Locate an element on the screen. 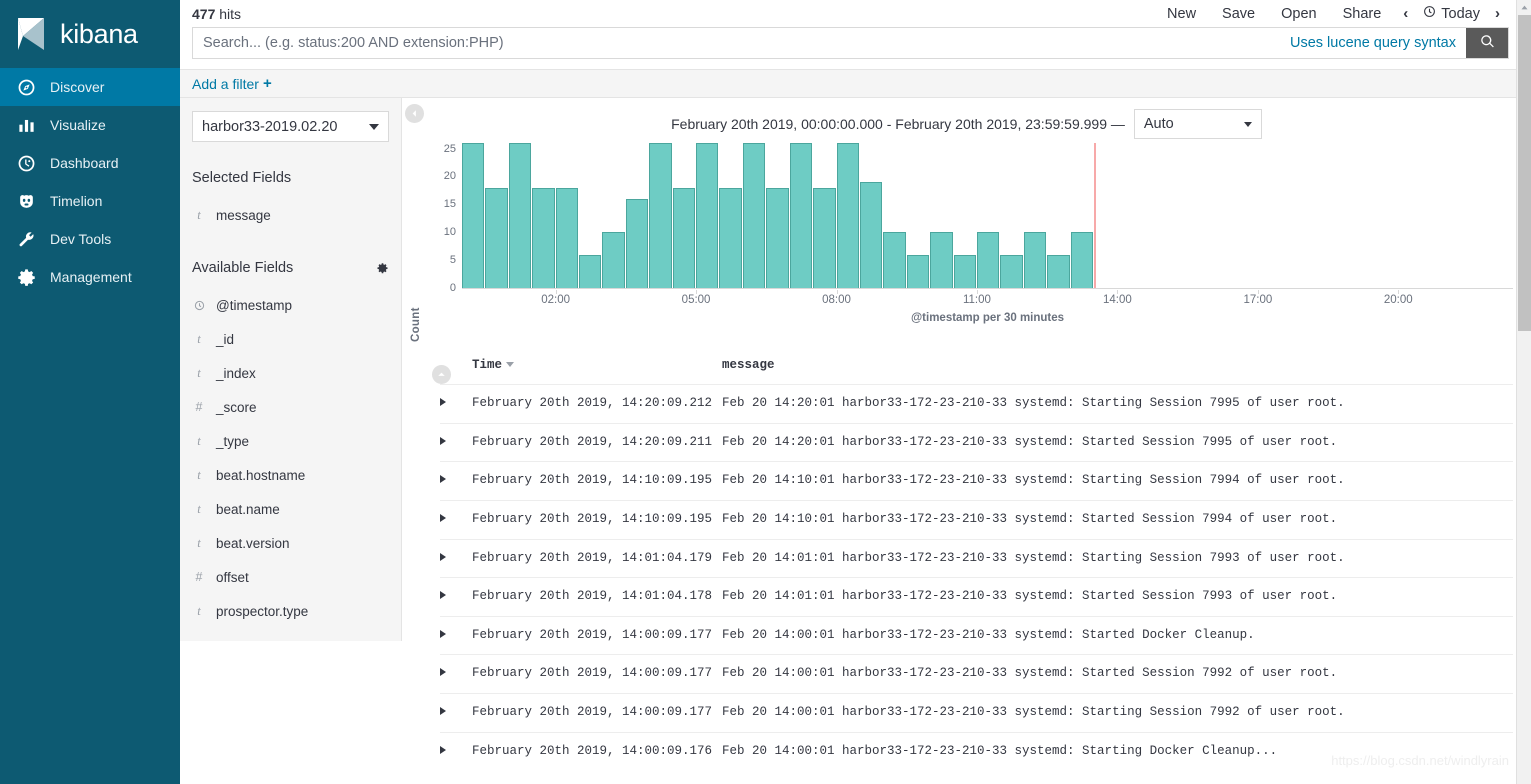 This screenshot has width=1531, height=784. field-item-_type: t _type is located at coordinates (290, 441).